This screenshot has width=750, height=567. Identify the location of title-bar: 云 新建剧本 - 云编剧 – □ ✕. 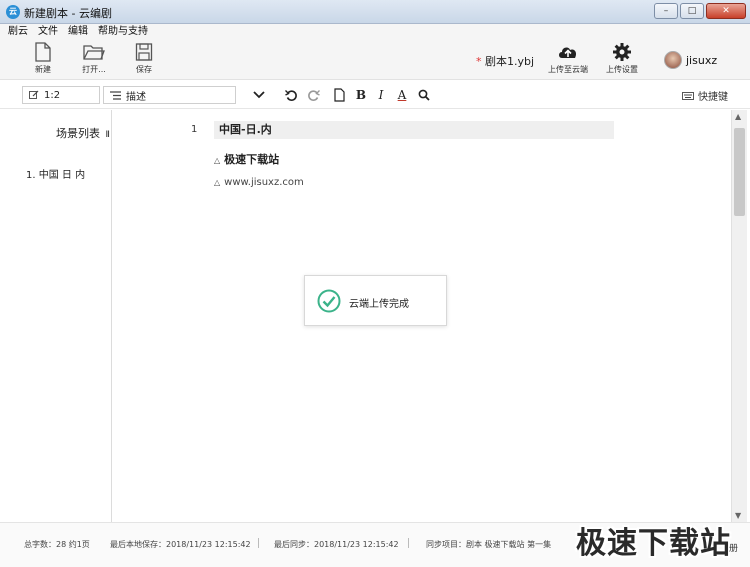
(375, 12).